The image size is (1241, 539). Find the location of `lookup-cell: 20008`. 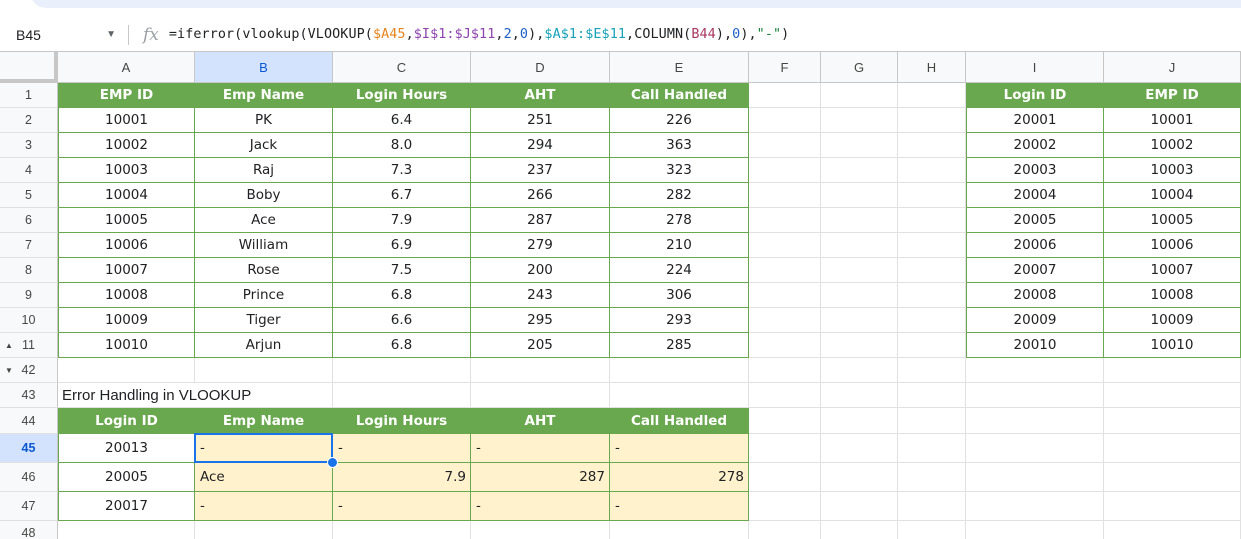

lookup-cell: 20008 is located at coordinates (1035, 295).